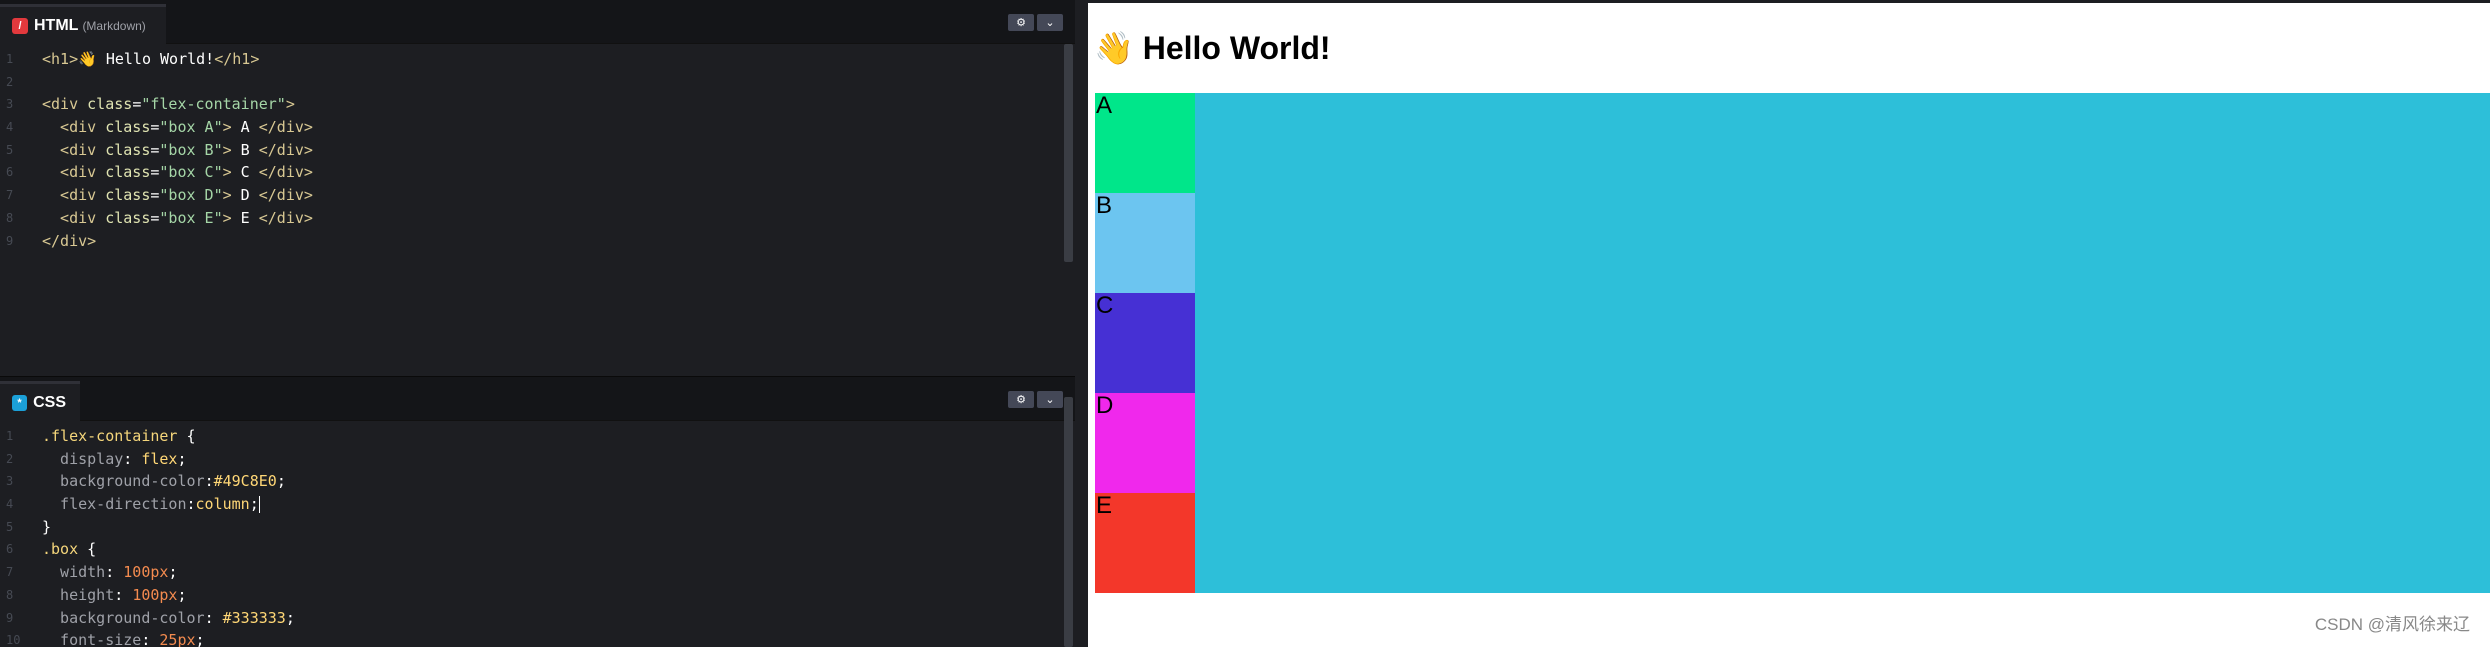  I want to click on line-number: 8, so click(10, 594).